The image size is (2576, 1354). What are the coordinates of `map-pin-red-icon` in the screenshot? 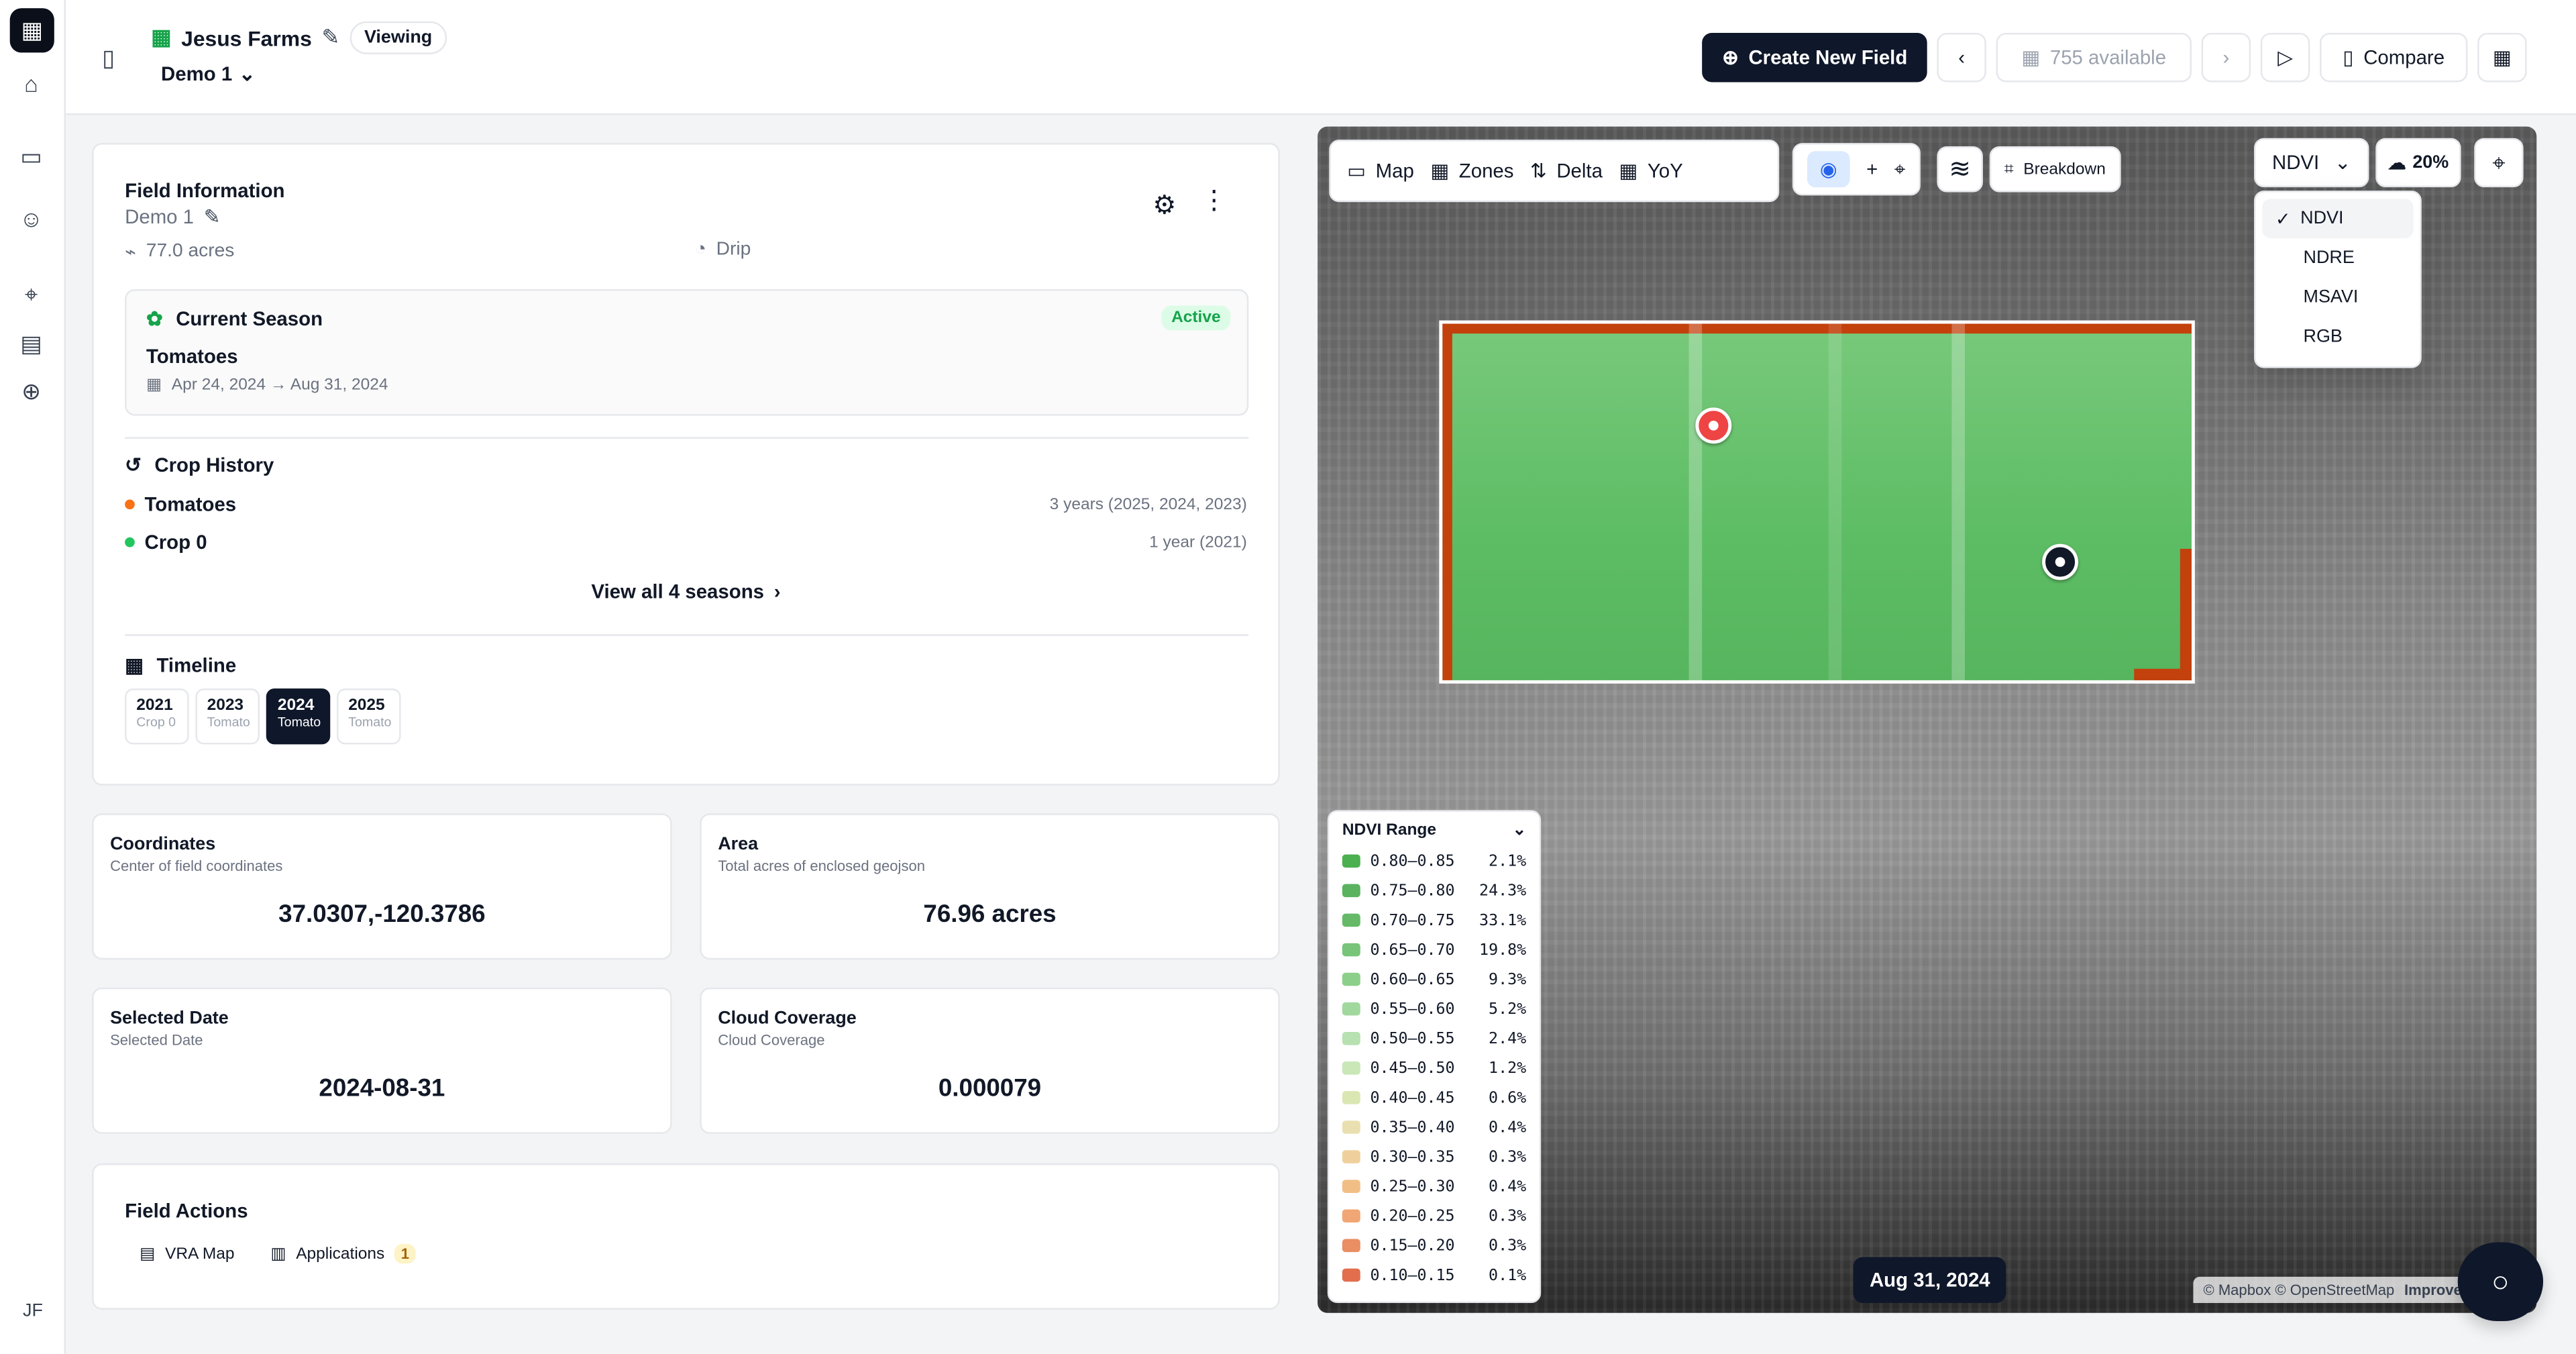 It's located at (1713, 425).